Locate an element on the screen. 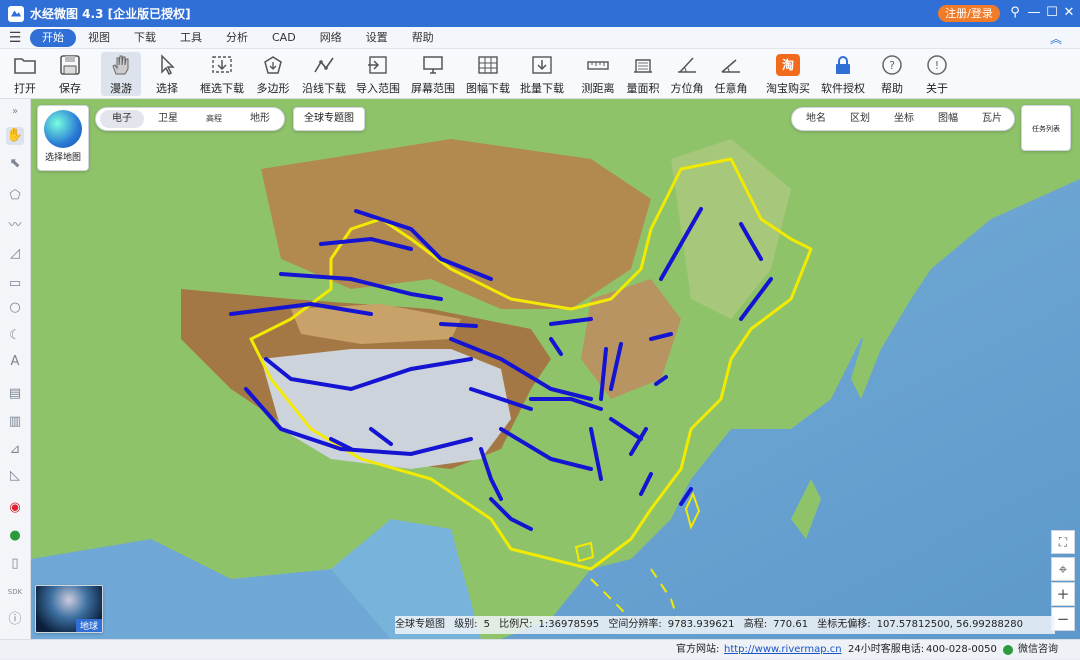 The width and height of the screenshot is (1080, 660). measure-distance-button: 测距离 is located at coordinates (598, 74).